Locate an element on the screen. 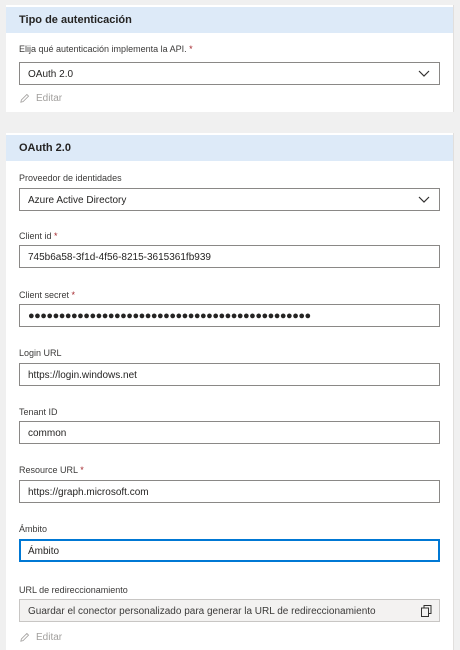 This screenshot has width=460, height=650. tenant-id-input: common is located at coordinates (229, 432).